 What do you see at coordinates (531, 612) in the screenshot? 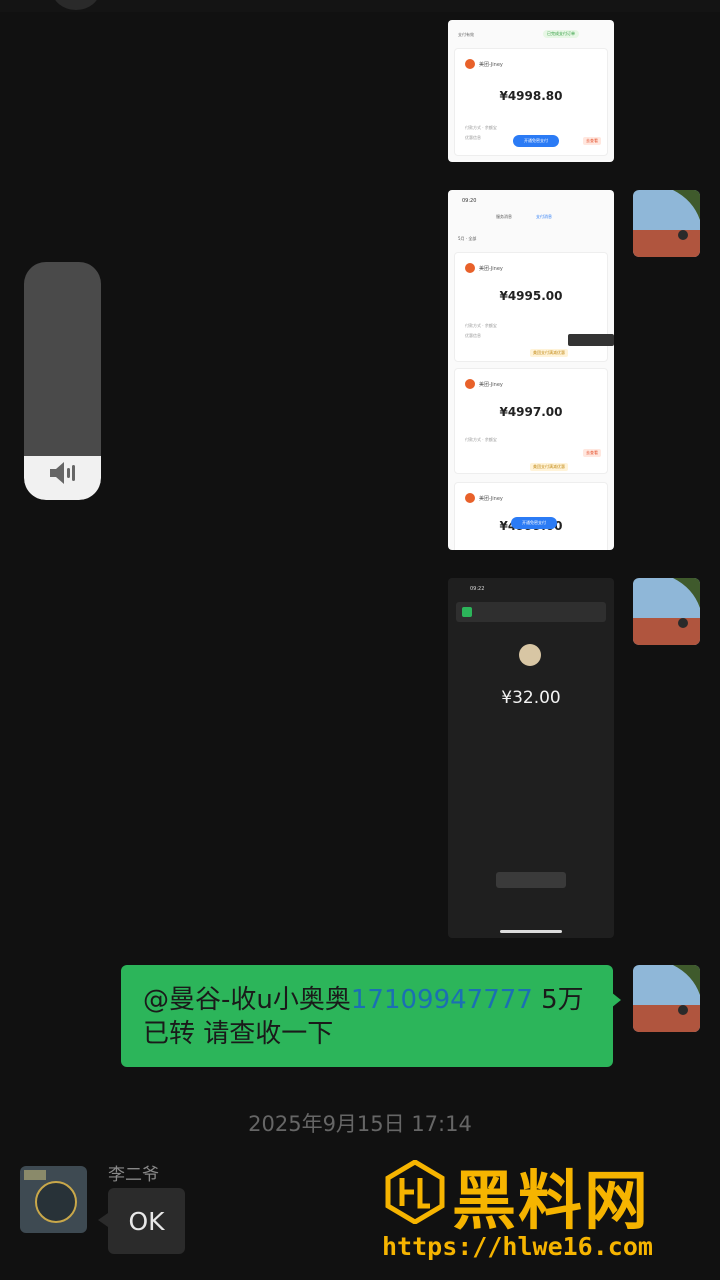
I see `notification-banner` at bounding box center [531, 612].